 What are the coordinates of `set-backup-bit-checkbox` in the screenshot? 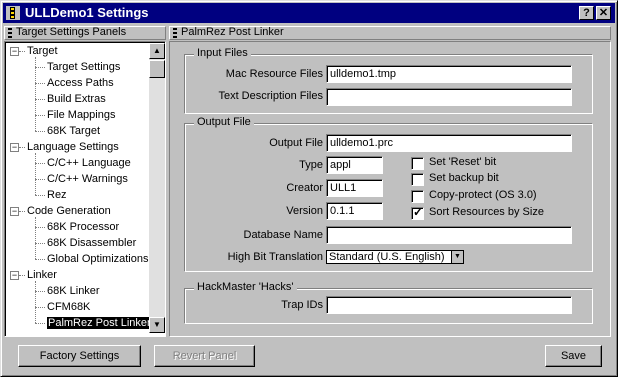 It's located at (417, 179).